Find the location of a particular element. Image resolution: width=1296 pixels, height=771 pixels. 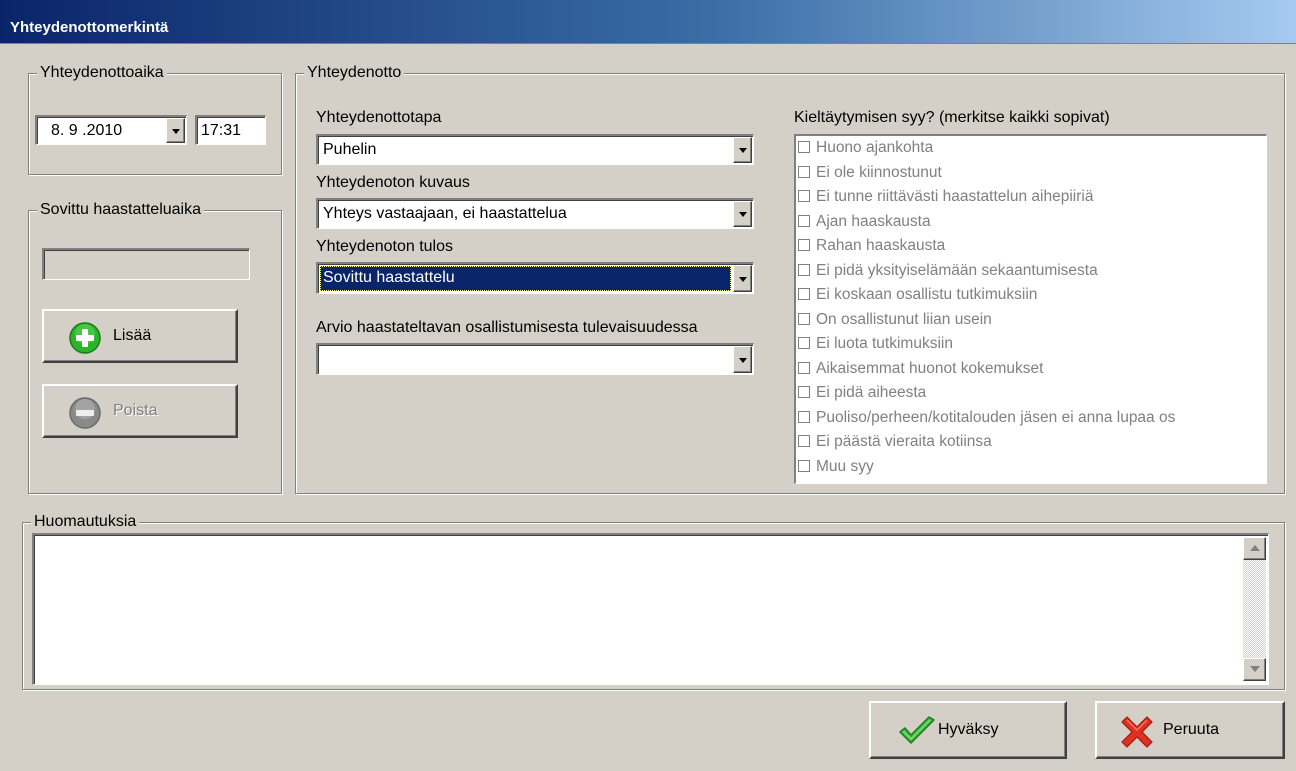

contact-result-select: Sovittu haastattelu is located at coordinates (535, 278).